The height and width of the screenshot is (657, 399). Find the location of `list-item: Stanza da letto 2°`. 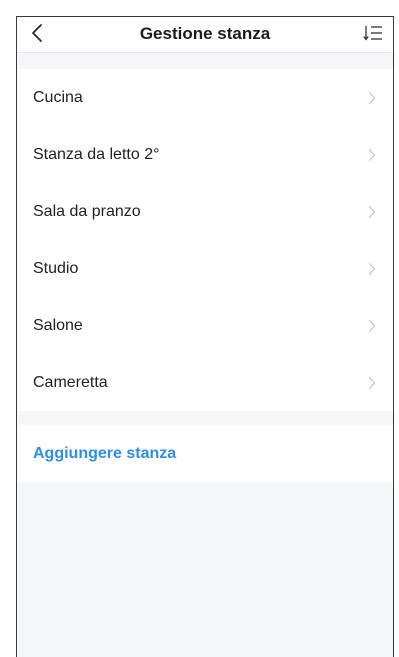

list-item: Stanza da letto 2° is located at coordinates (205, 154).